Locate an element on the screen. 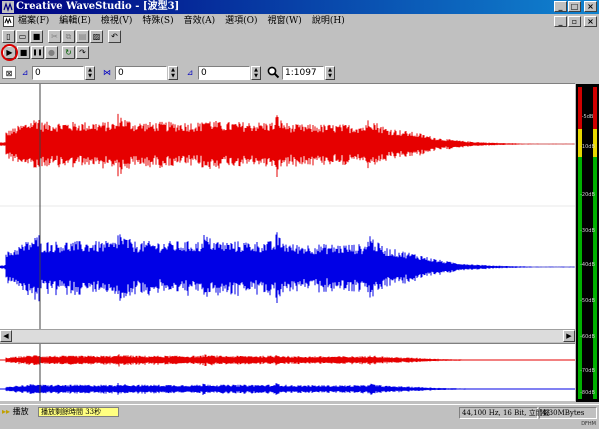 This screenshot has width=599, height=429. meter-label: -10dB is located at coordinates (587, 147).